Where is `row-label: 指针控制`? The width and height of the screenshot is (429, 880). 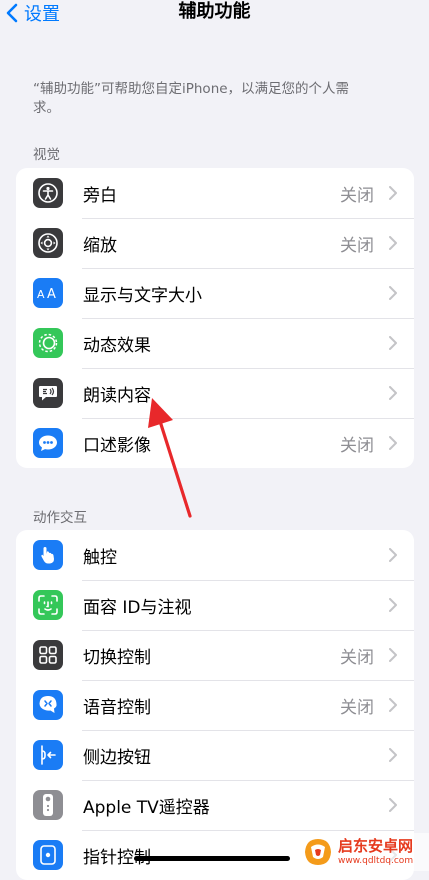
row-label: 指针控制 is located at coordinates (117, 857).